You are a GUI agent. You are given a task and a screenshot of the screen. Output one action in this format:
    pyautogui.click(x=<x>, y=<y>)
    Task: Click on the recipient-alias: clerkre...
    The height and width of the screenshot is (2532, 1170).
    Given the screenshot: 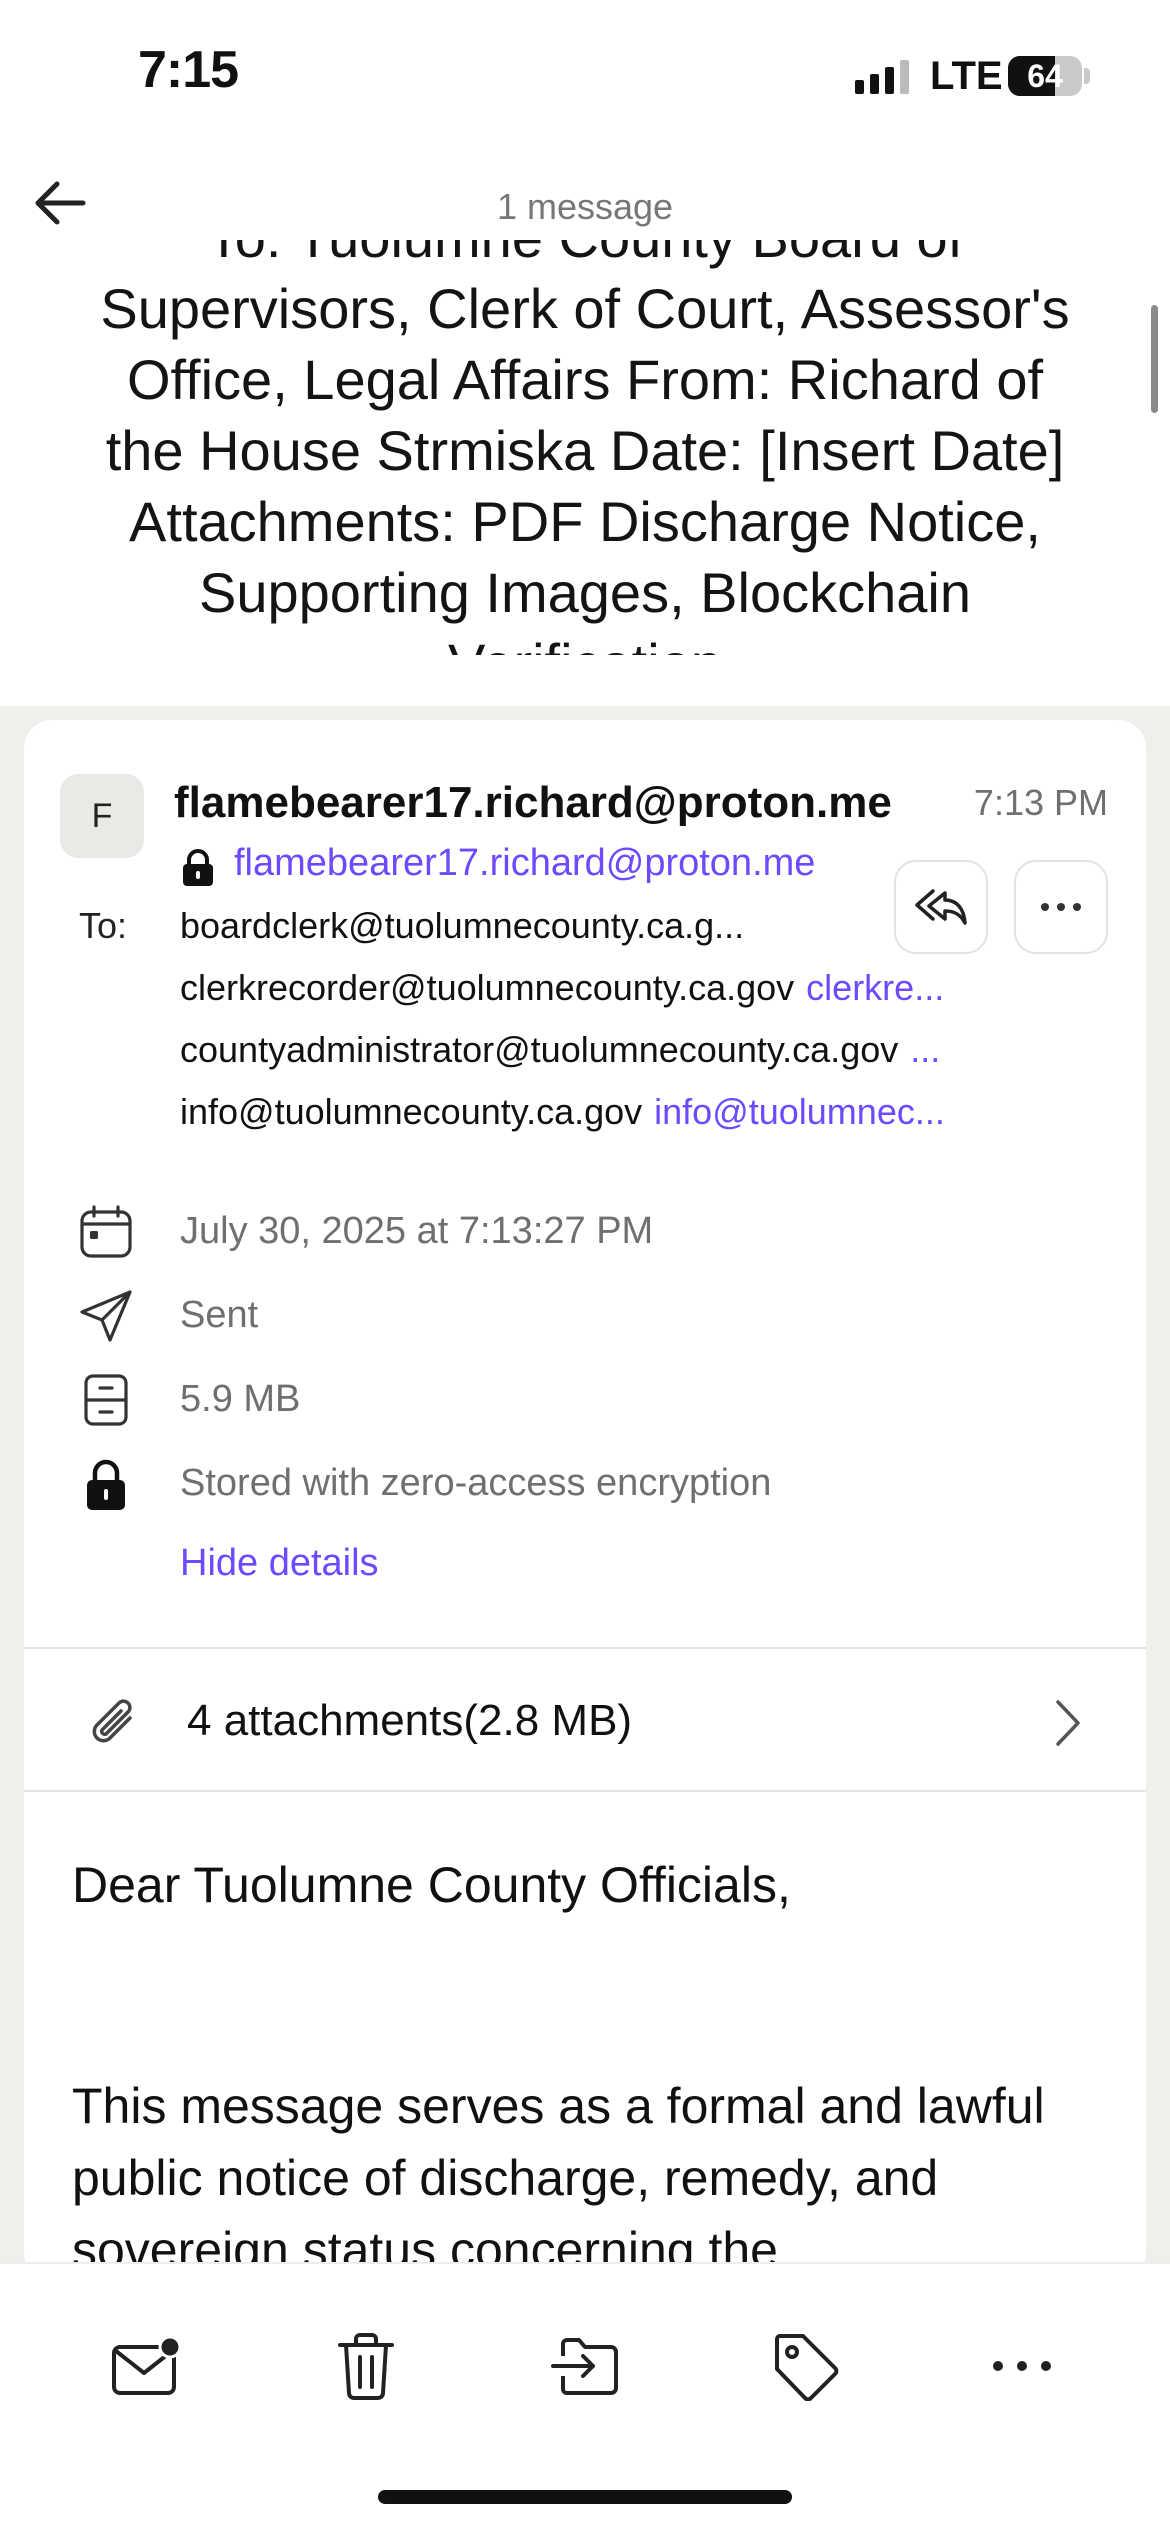 What is the action you would take?
    pyautogui.click(x=875, y=987)
    